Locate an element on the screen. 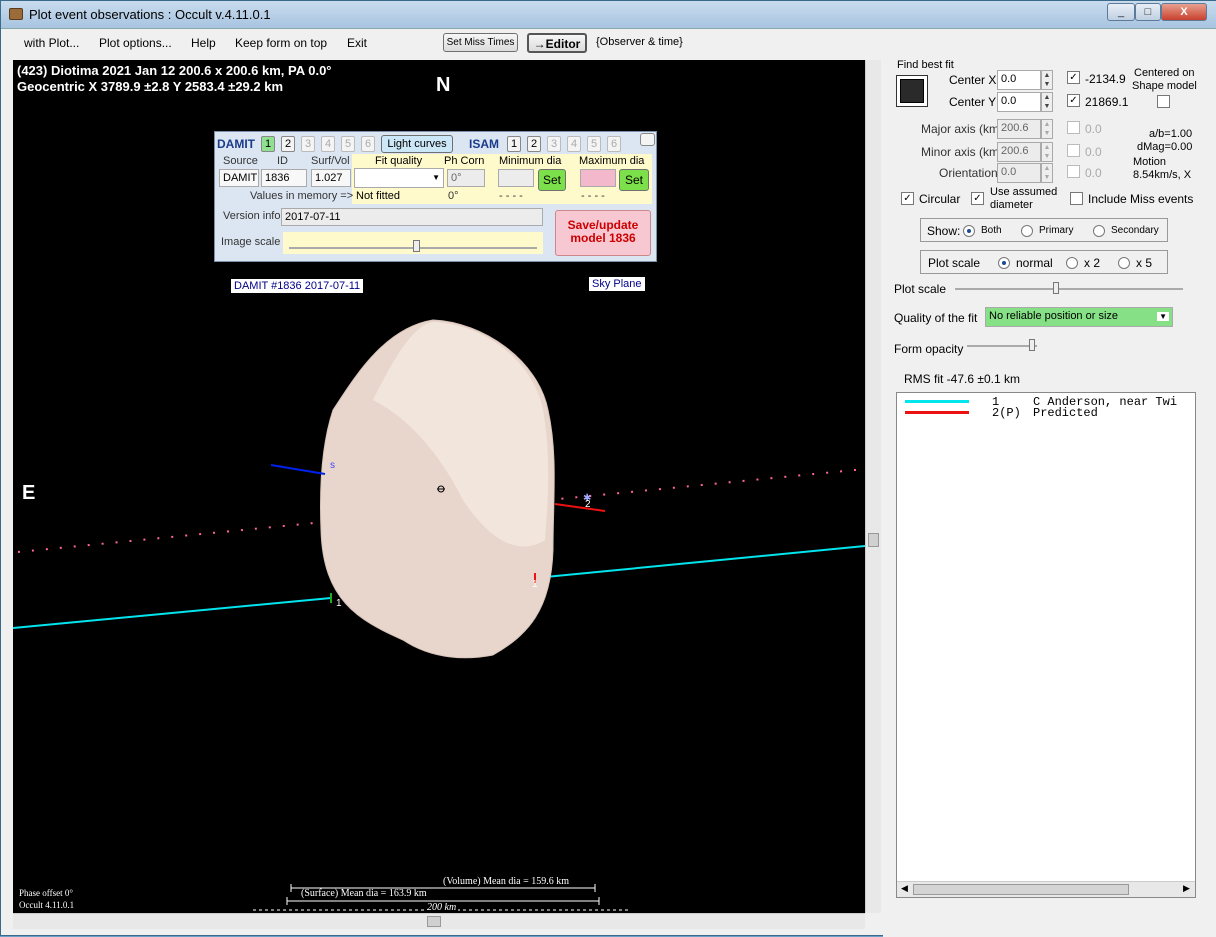 The height and width of the screenshot is (937, 1216). ph-corn-value: 0° is located at coordinates (466, 178).